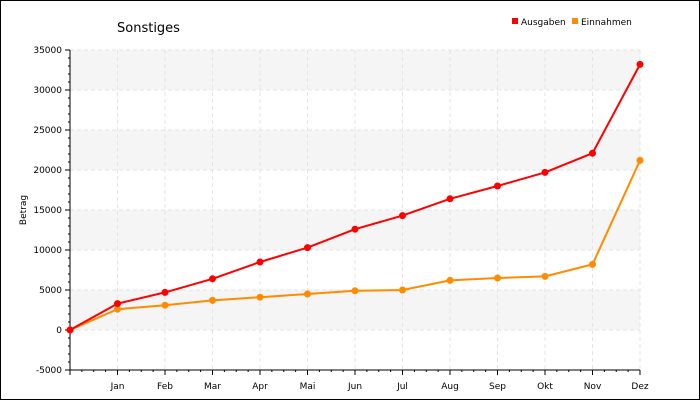 Image resolution: width=700 pixels, height=400 pixels. Describe the element at coordinates (47, 251) in the screenshot. I see `y-tick-label: 10000` at that location.